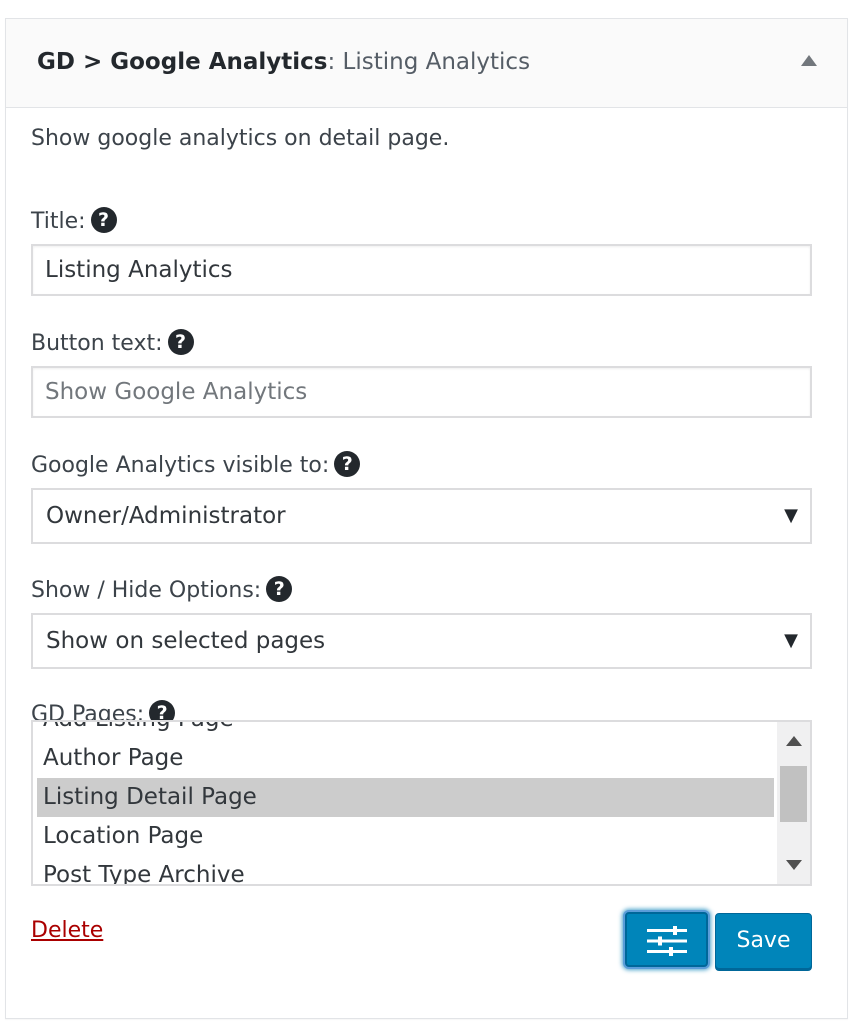 The width and height of the screenshot is (857, 1024). I want to click on widget-header: GD > Google Analytics: Listing Analytics, so click(426, 63).